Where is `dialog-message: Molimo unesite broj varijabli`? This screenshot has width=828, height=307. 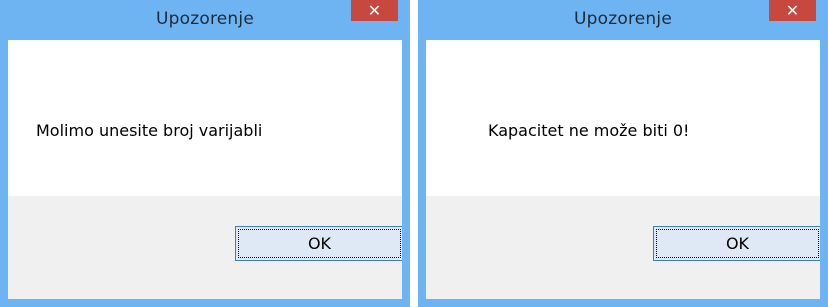
dialog-message: Molimo unesite broj varijabli is located at coordinates (149, 130).